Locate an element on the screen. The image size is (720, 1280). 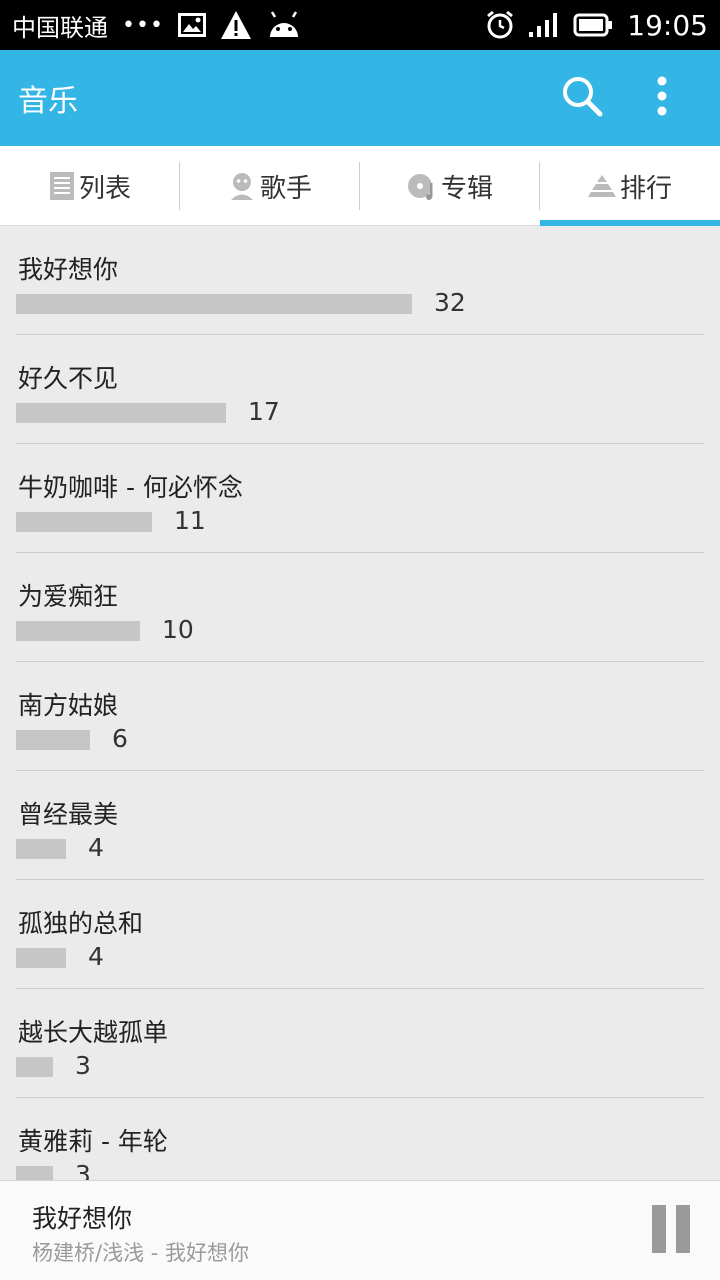
tab-singer: 歌手 is located at coordinates (270, 186).